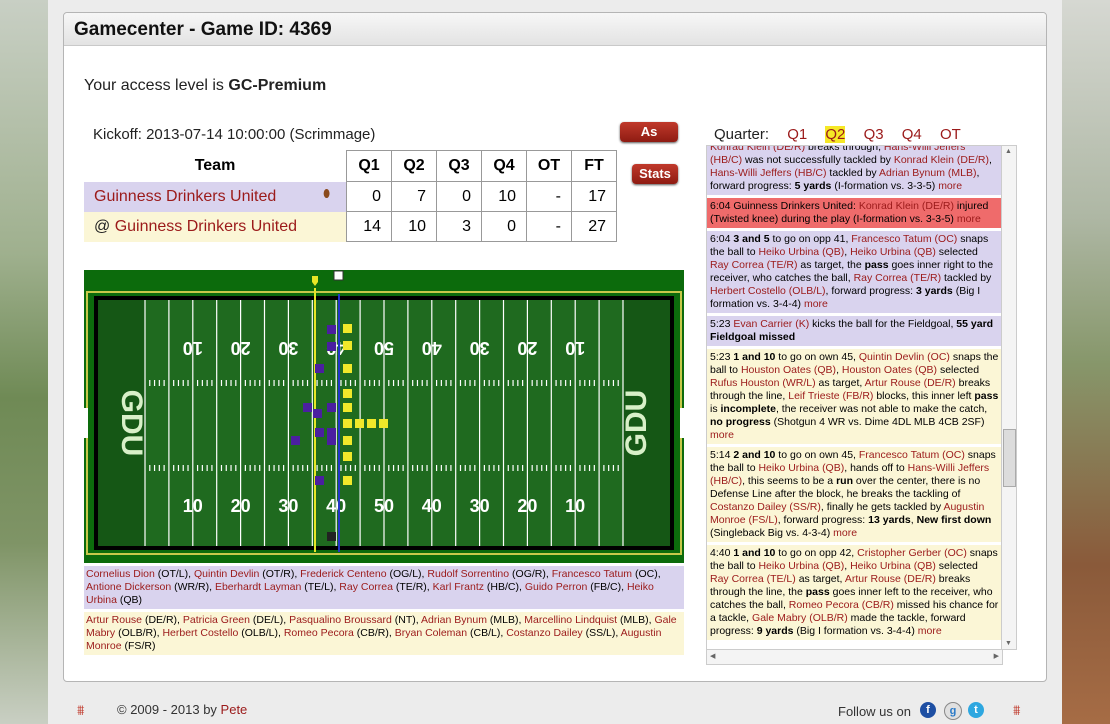  Describe the element at coordinates (128, 587) in the screenshot. I see `player-link: Antione Dickerson` at that location.